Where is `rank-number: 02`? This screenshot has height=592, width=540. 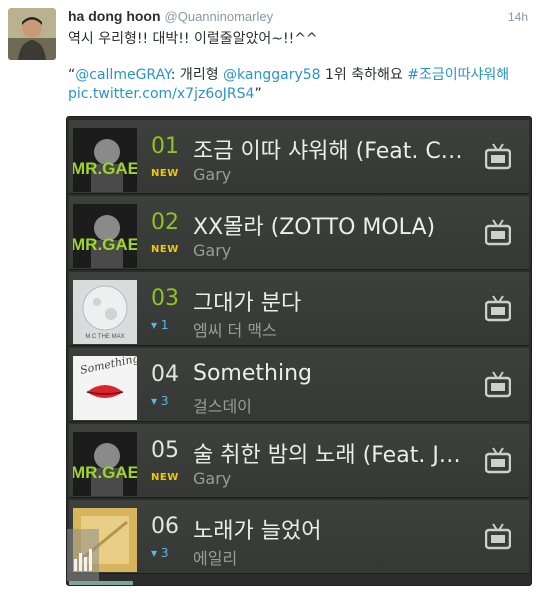 rank-number: 02 is located at coordinates (165, 222).